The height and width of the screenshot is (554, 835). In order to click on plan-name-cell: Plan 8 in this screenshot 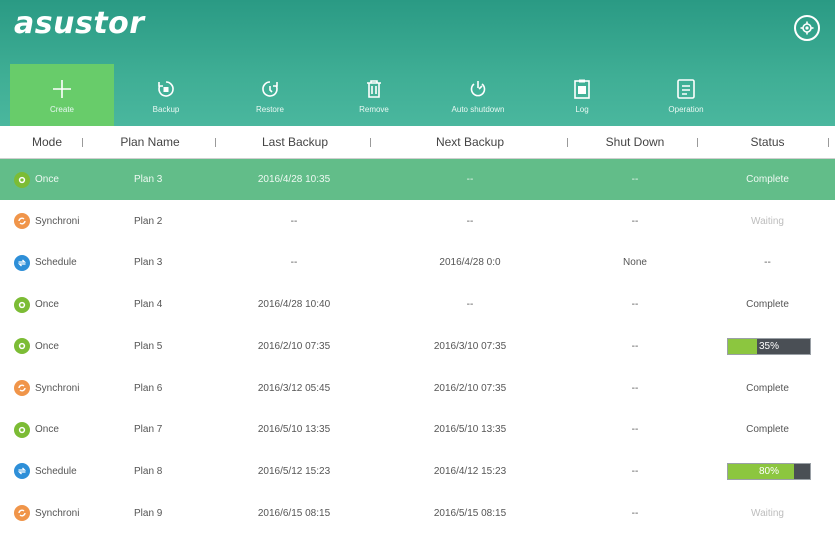, I will do `click(148, 471)`.